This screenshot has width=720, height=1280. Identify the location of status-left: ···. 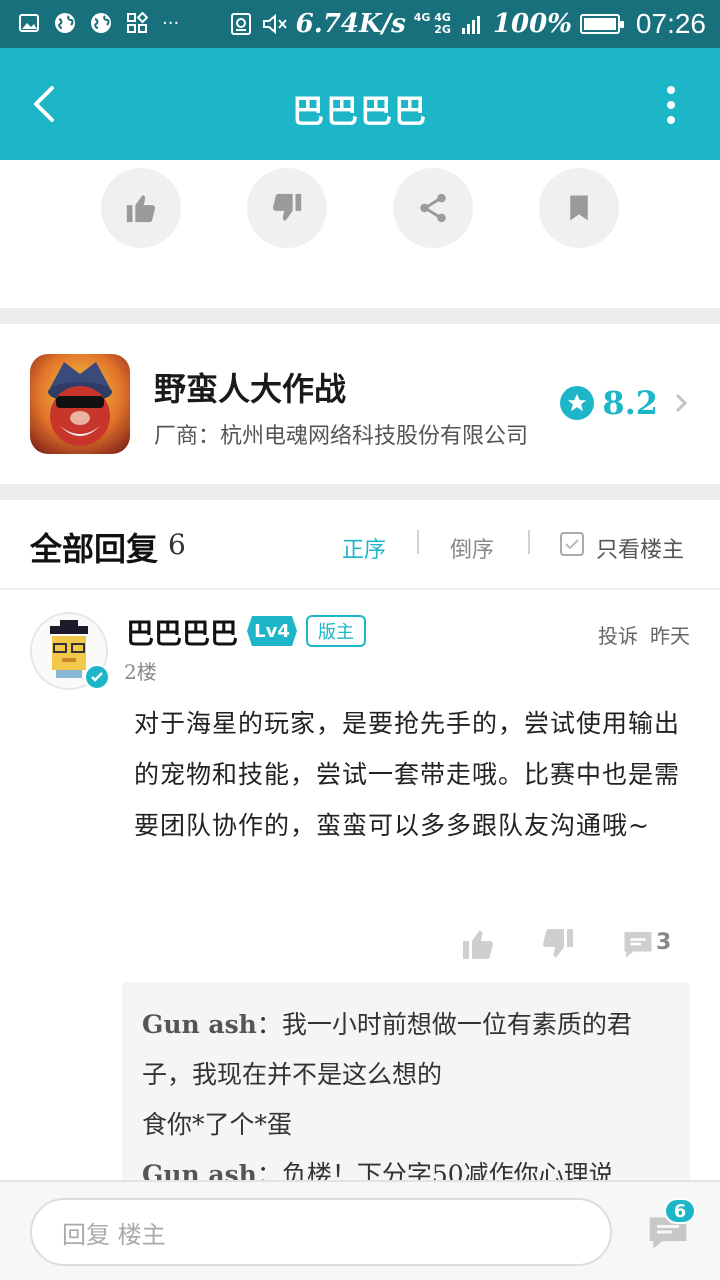
(97, 23).